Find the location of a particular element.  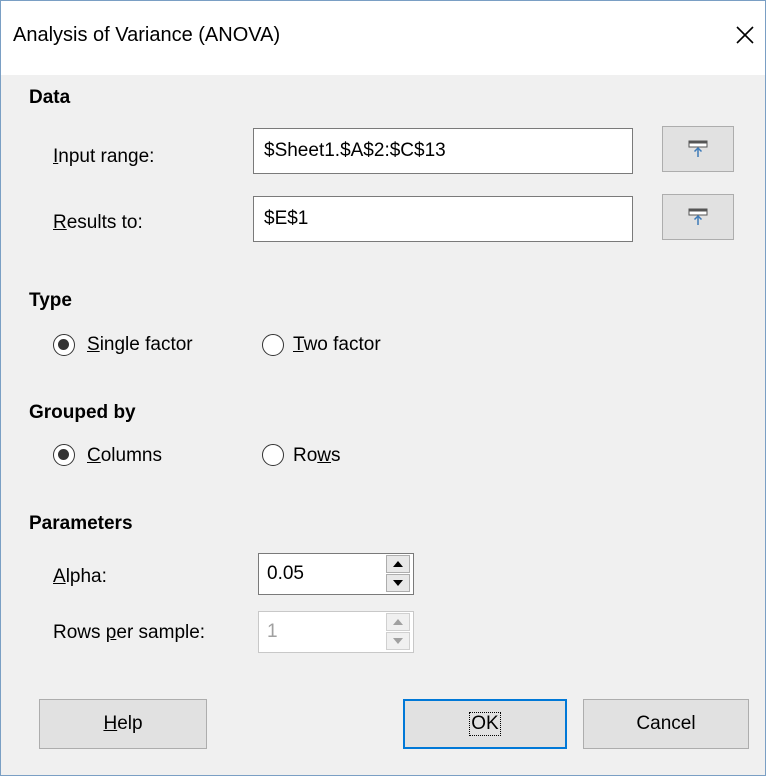

rows-label: Rows is located at coordinates (317, 456).